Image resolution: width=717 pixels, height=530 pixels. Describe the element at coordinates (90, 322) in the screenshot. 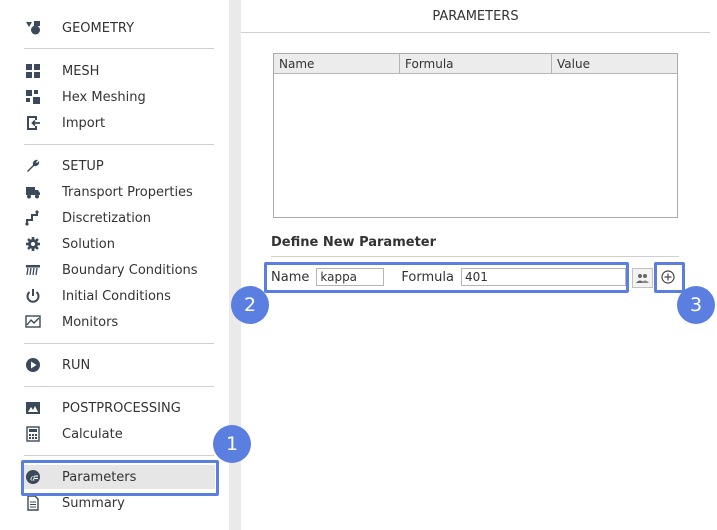

I see `sidebar-item-label: Monitors` at that location.